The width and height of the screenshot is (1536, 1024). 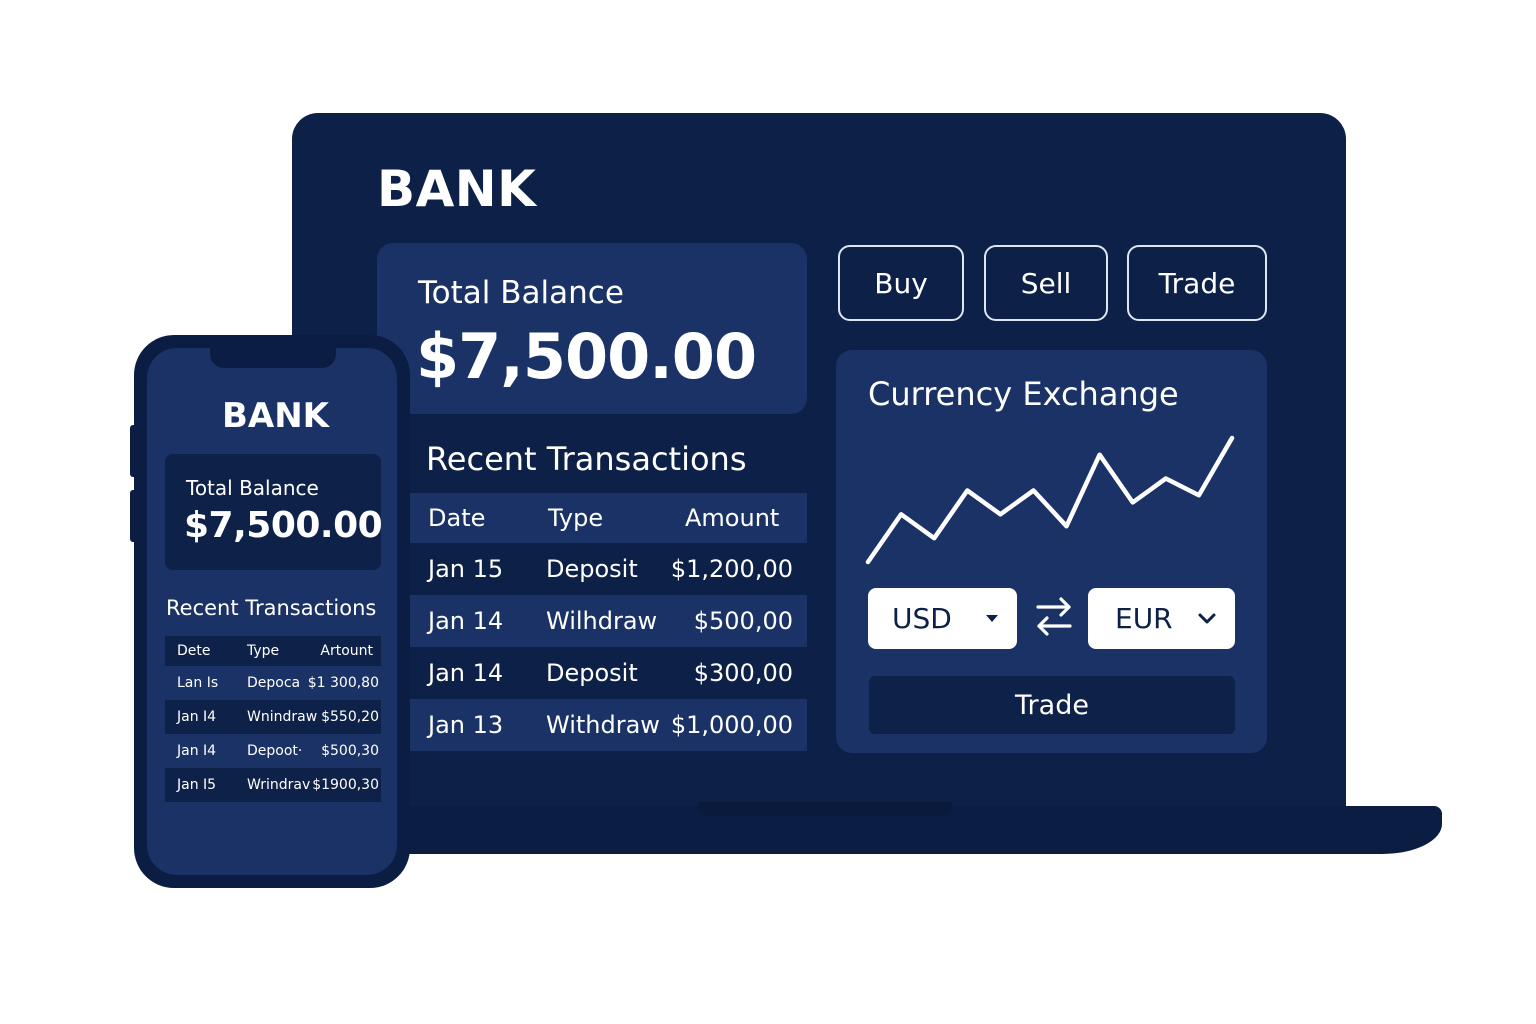 What do you see at coordinates (194, 651) in the screenshot?
I see `column-header-date: Dete` at bounding box center [194, 651].